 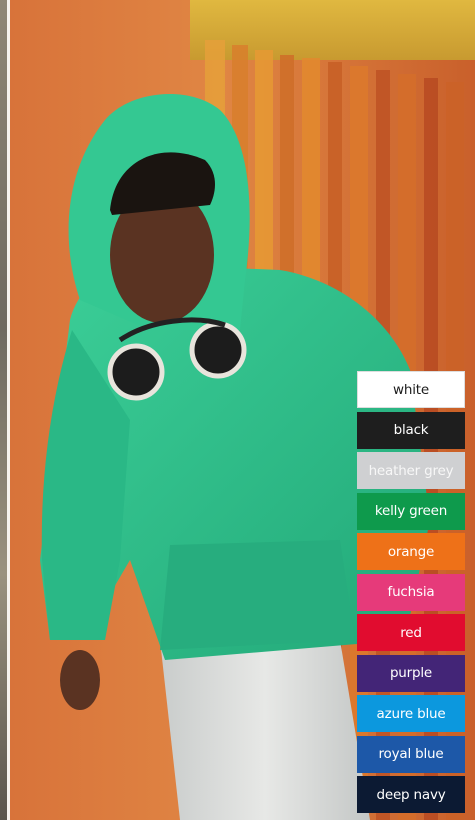 I want to click on swatch-kelly-green: kelly green, so click(x=411, y=511).